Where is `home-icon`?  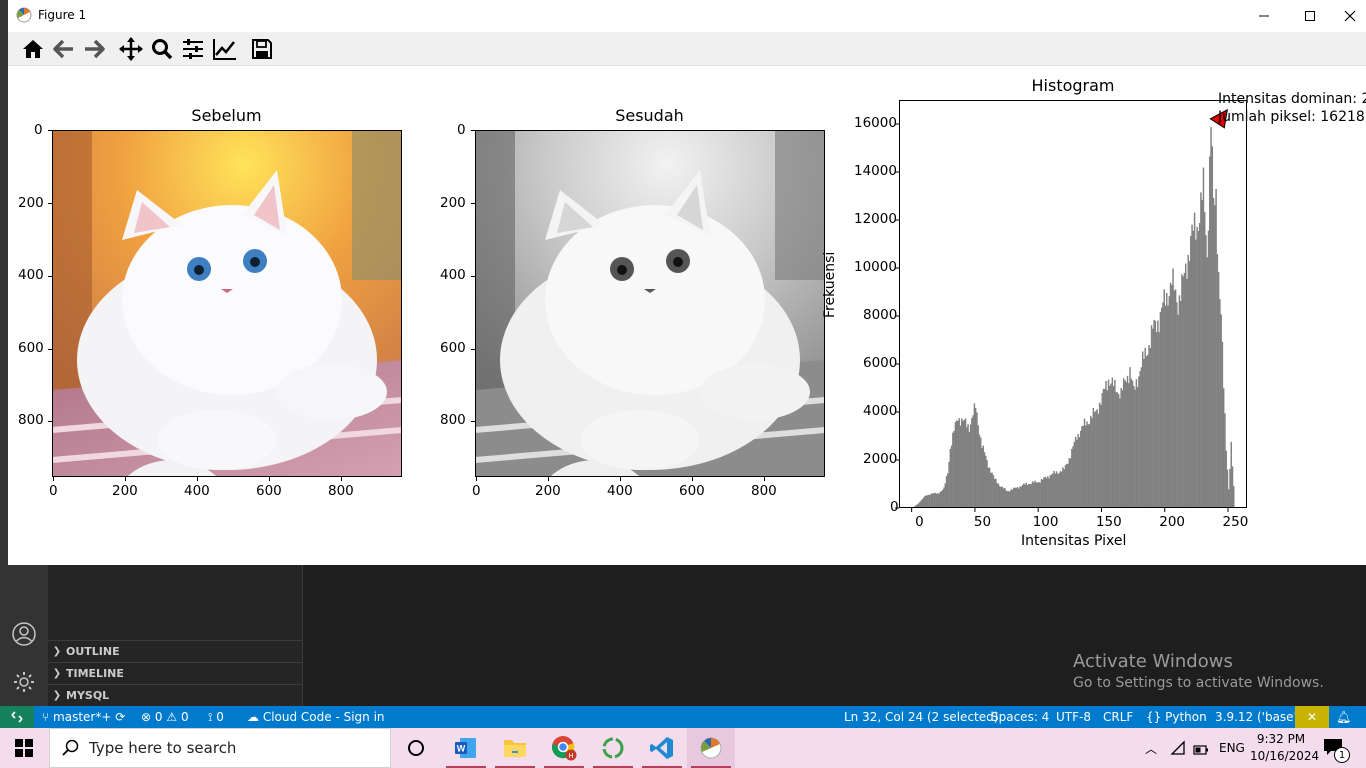 home-icon is located at coordinates (33, 49).